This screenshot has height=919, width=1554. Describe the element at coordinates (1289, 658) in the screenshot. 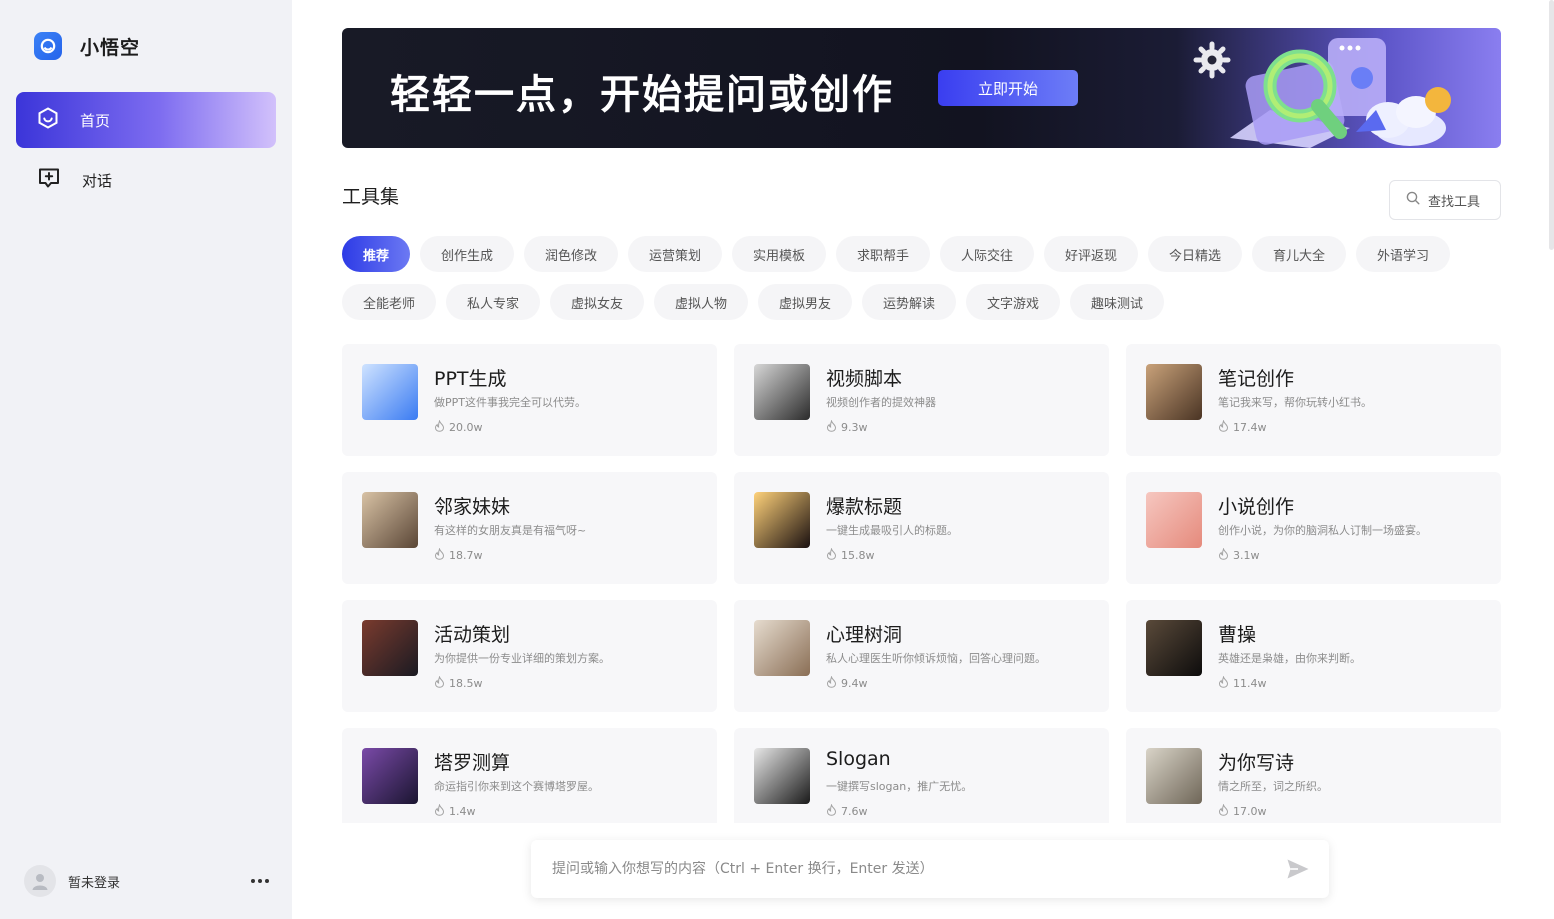

I see `tool-card-description: 英雄还是枭雄，由你来判断。` at that location.